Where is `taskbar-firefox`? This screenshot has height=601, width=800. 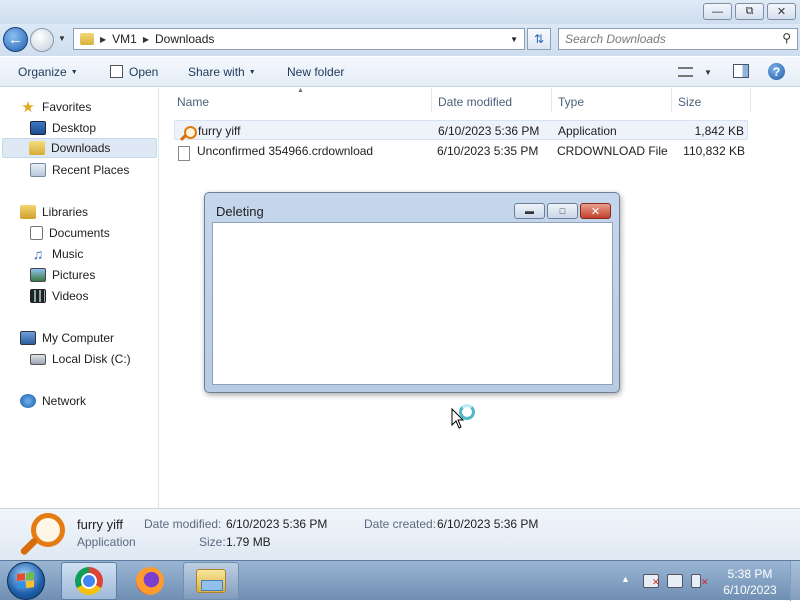 taskbar-firefox is located at coordinates (150, 581).